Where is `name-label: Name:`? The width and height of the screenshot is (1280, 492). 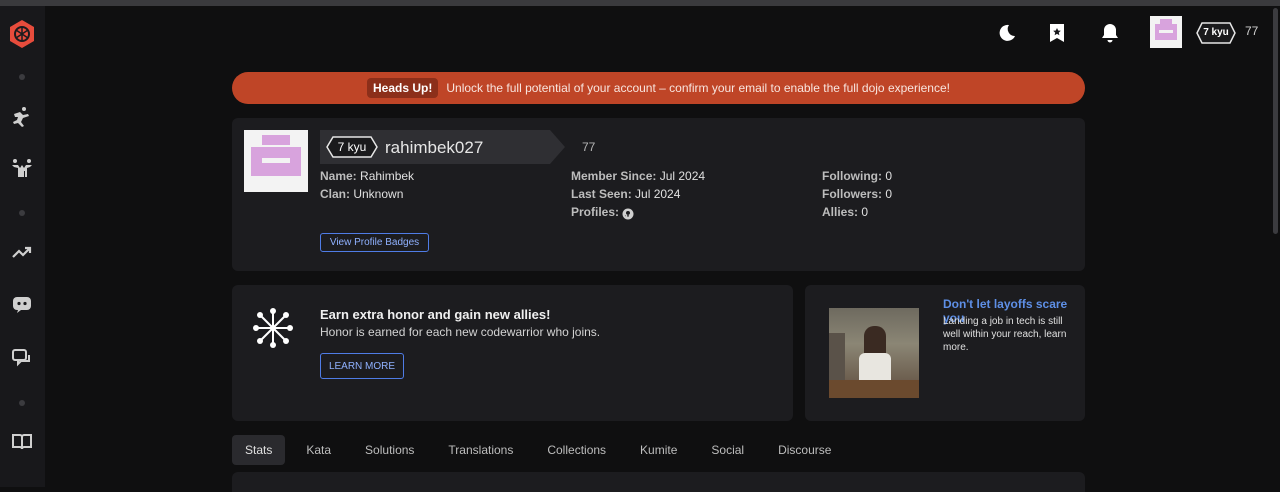 name-label: Name: is located at coordinates (338, 176).